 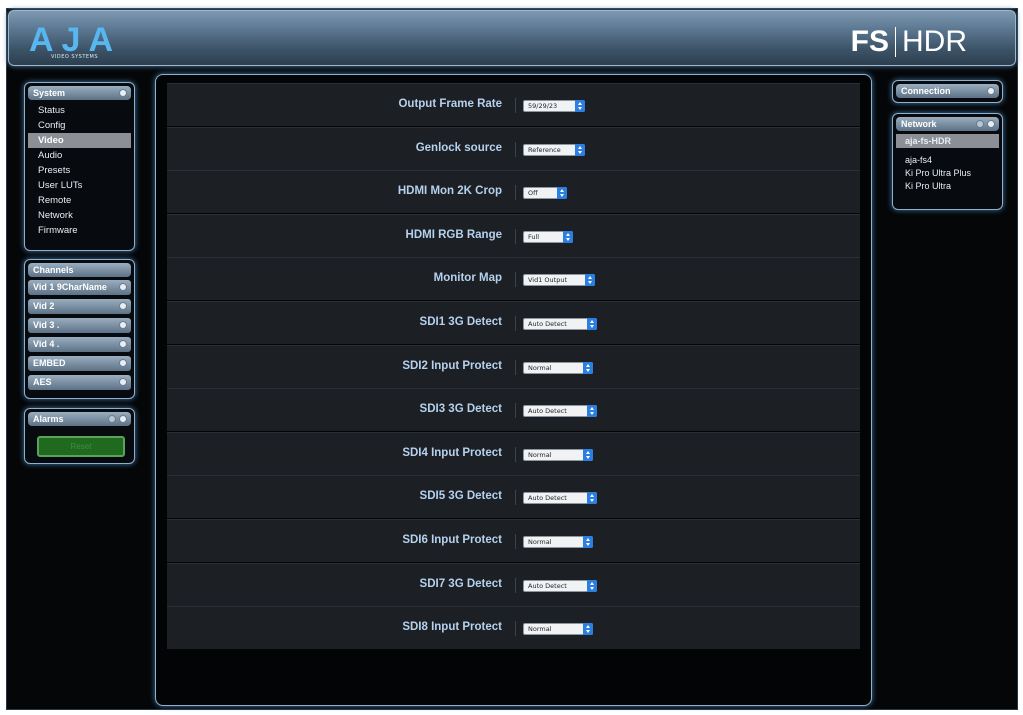 What do you see at coordinates (79, 230) in the screenshot?
I see `system-menu-item-firmware: Firmware` at bounding box center [79, 230].